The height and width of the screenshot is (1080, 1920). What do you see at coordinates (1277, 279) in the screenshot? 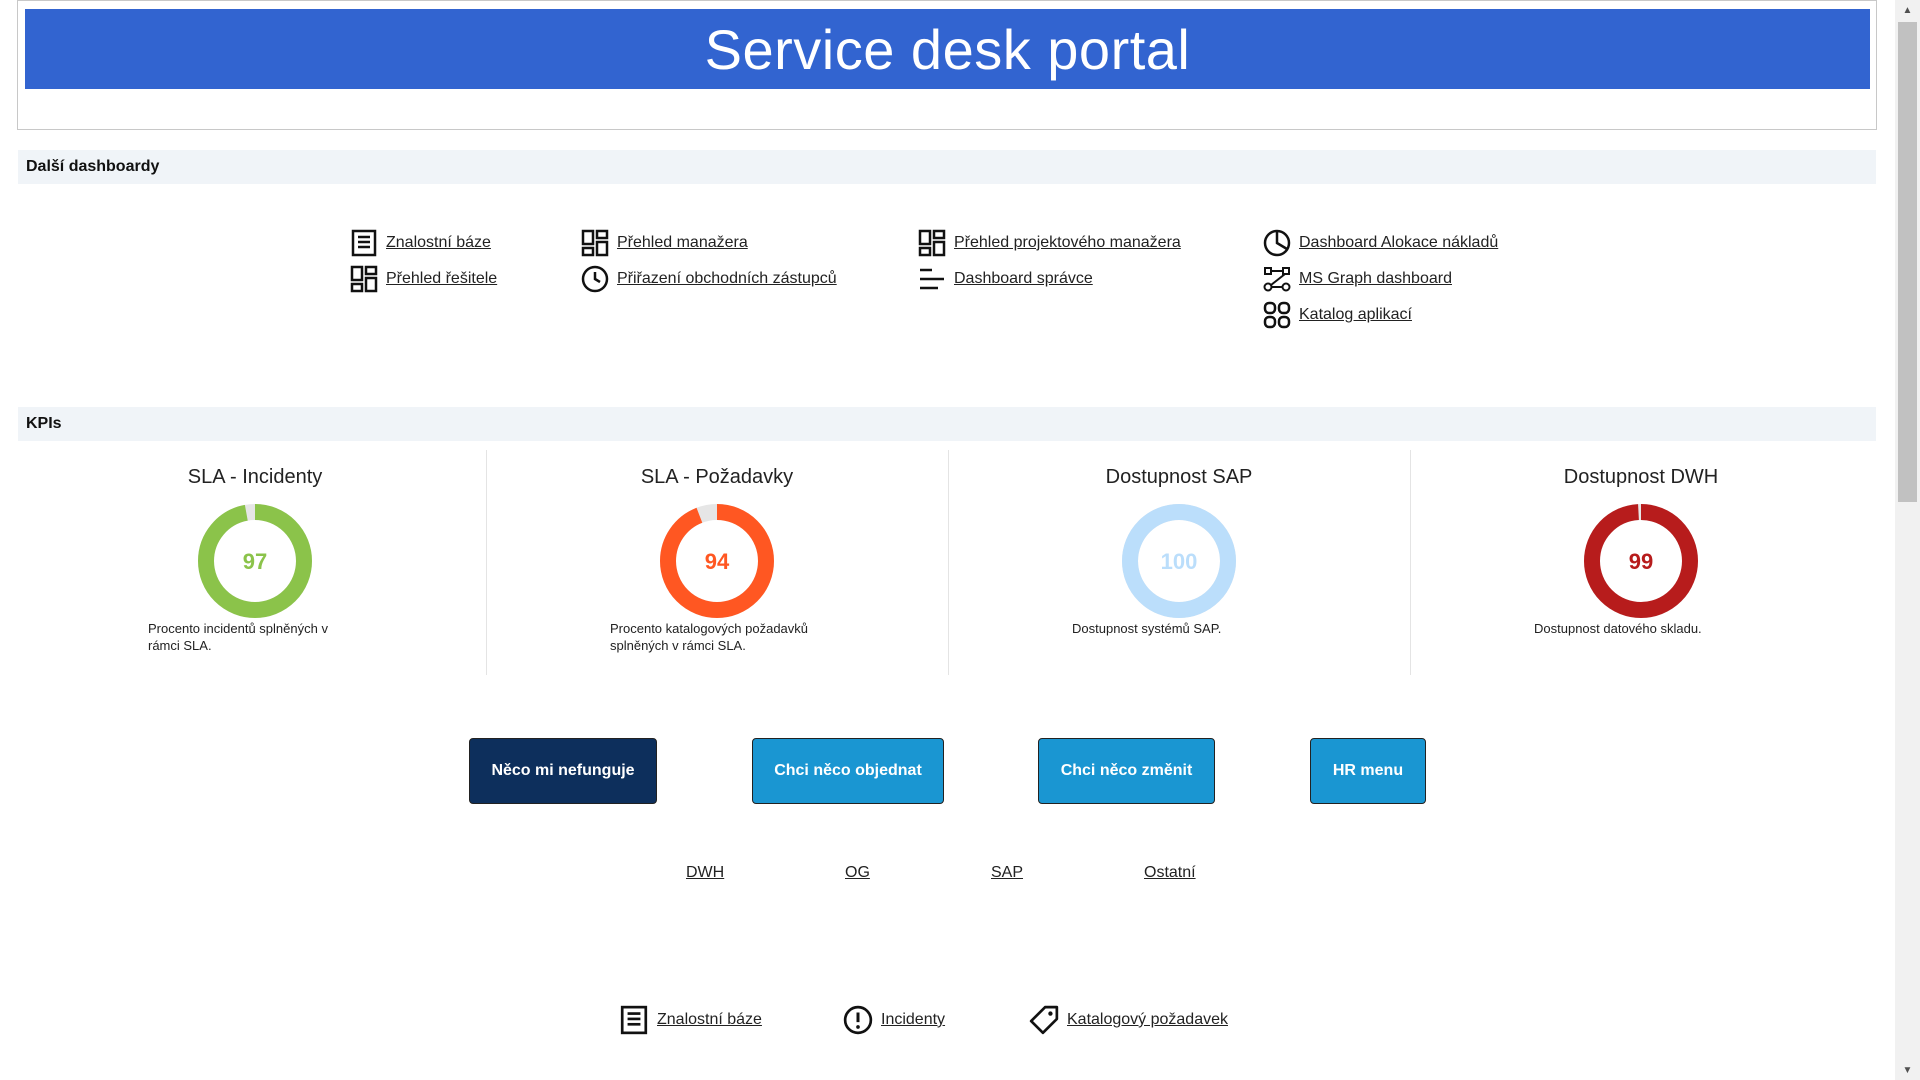
I see `graph-nodes-icon` at bounding box center [1277, 279].